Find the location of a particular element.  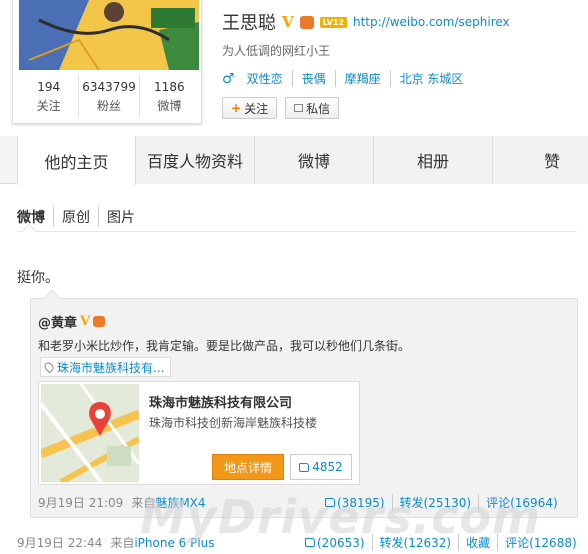

stat-number: 6343799 is located at coordinates (109, 87).